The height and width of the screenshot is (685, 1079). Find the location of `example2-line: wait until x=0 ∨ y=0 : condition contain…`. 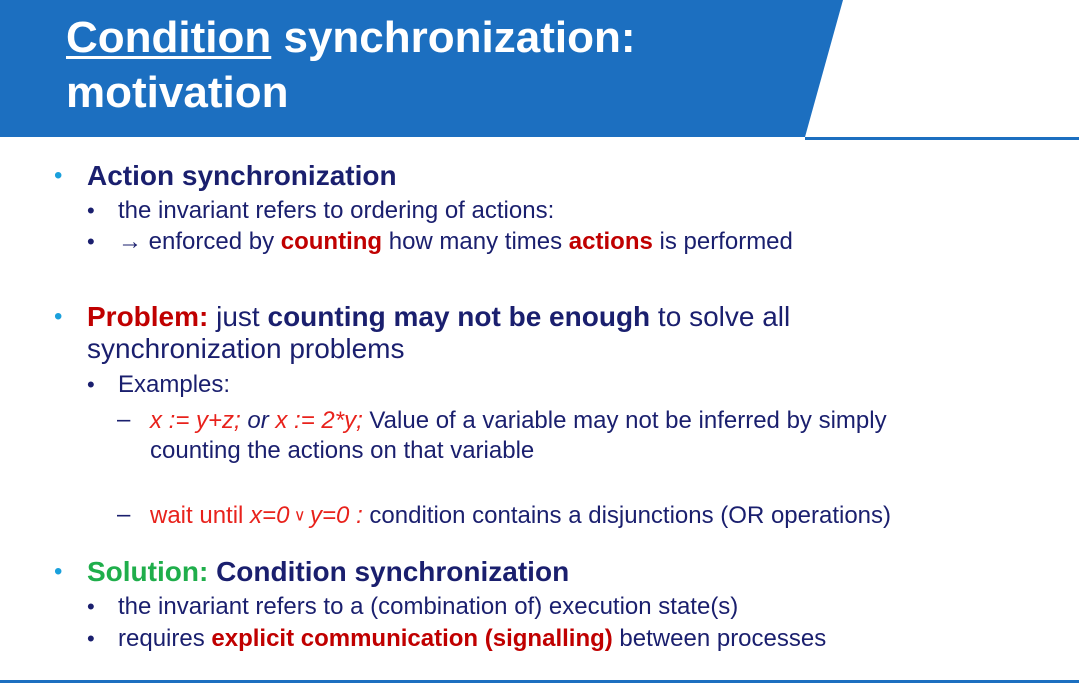

example2-line: wait until x=0 ∨ y=0 : condition contain… is located at coordinates (520, 516).